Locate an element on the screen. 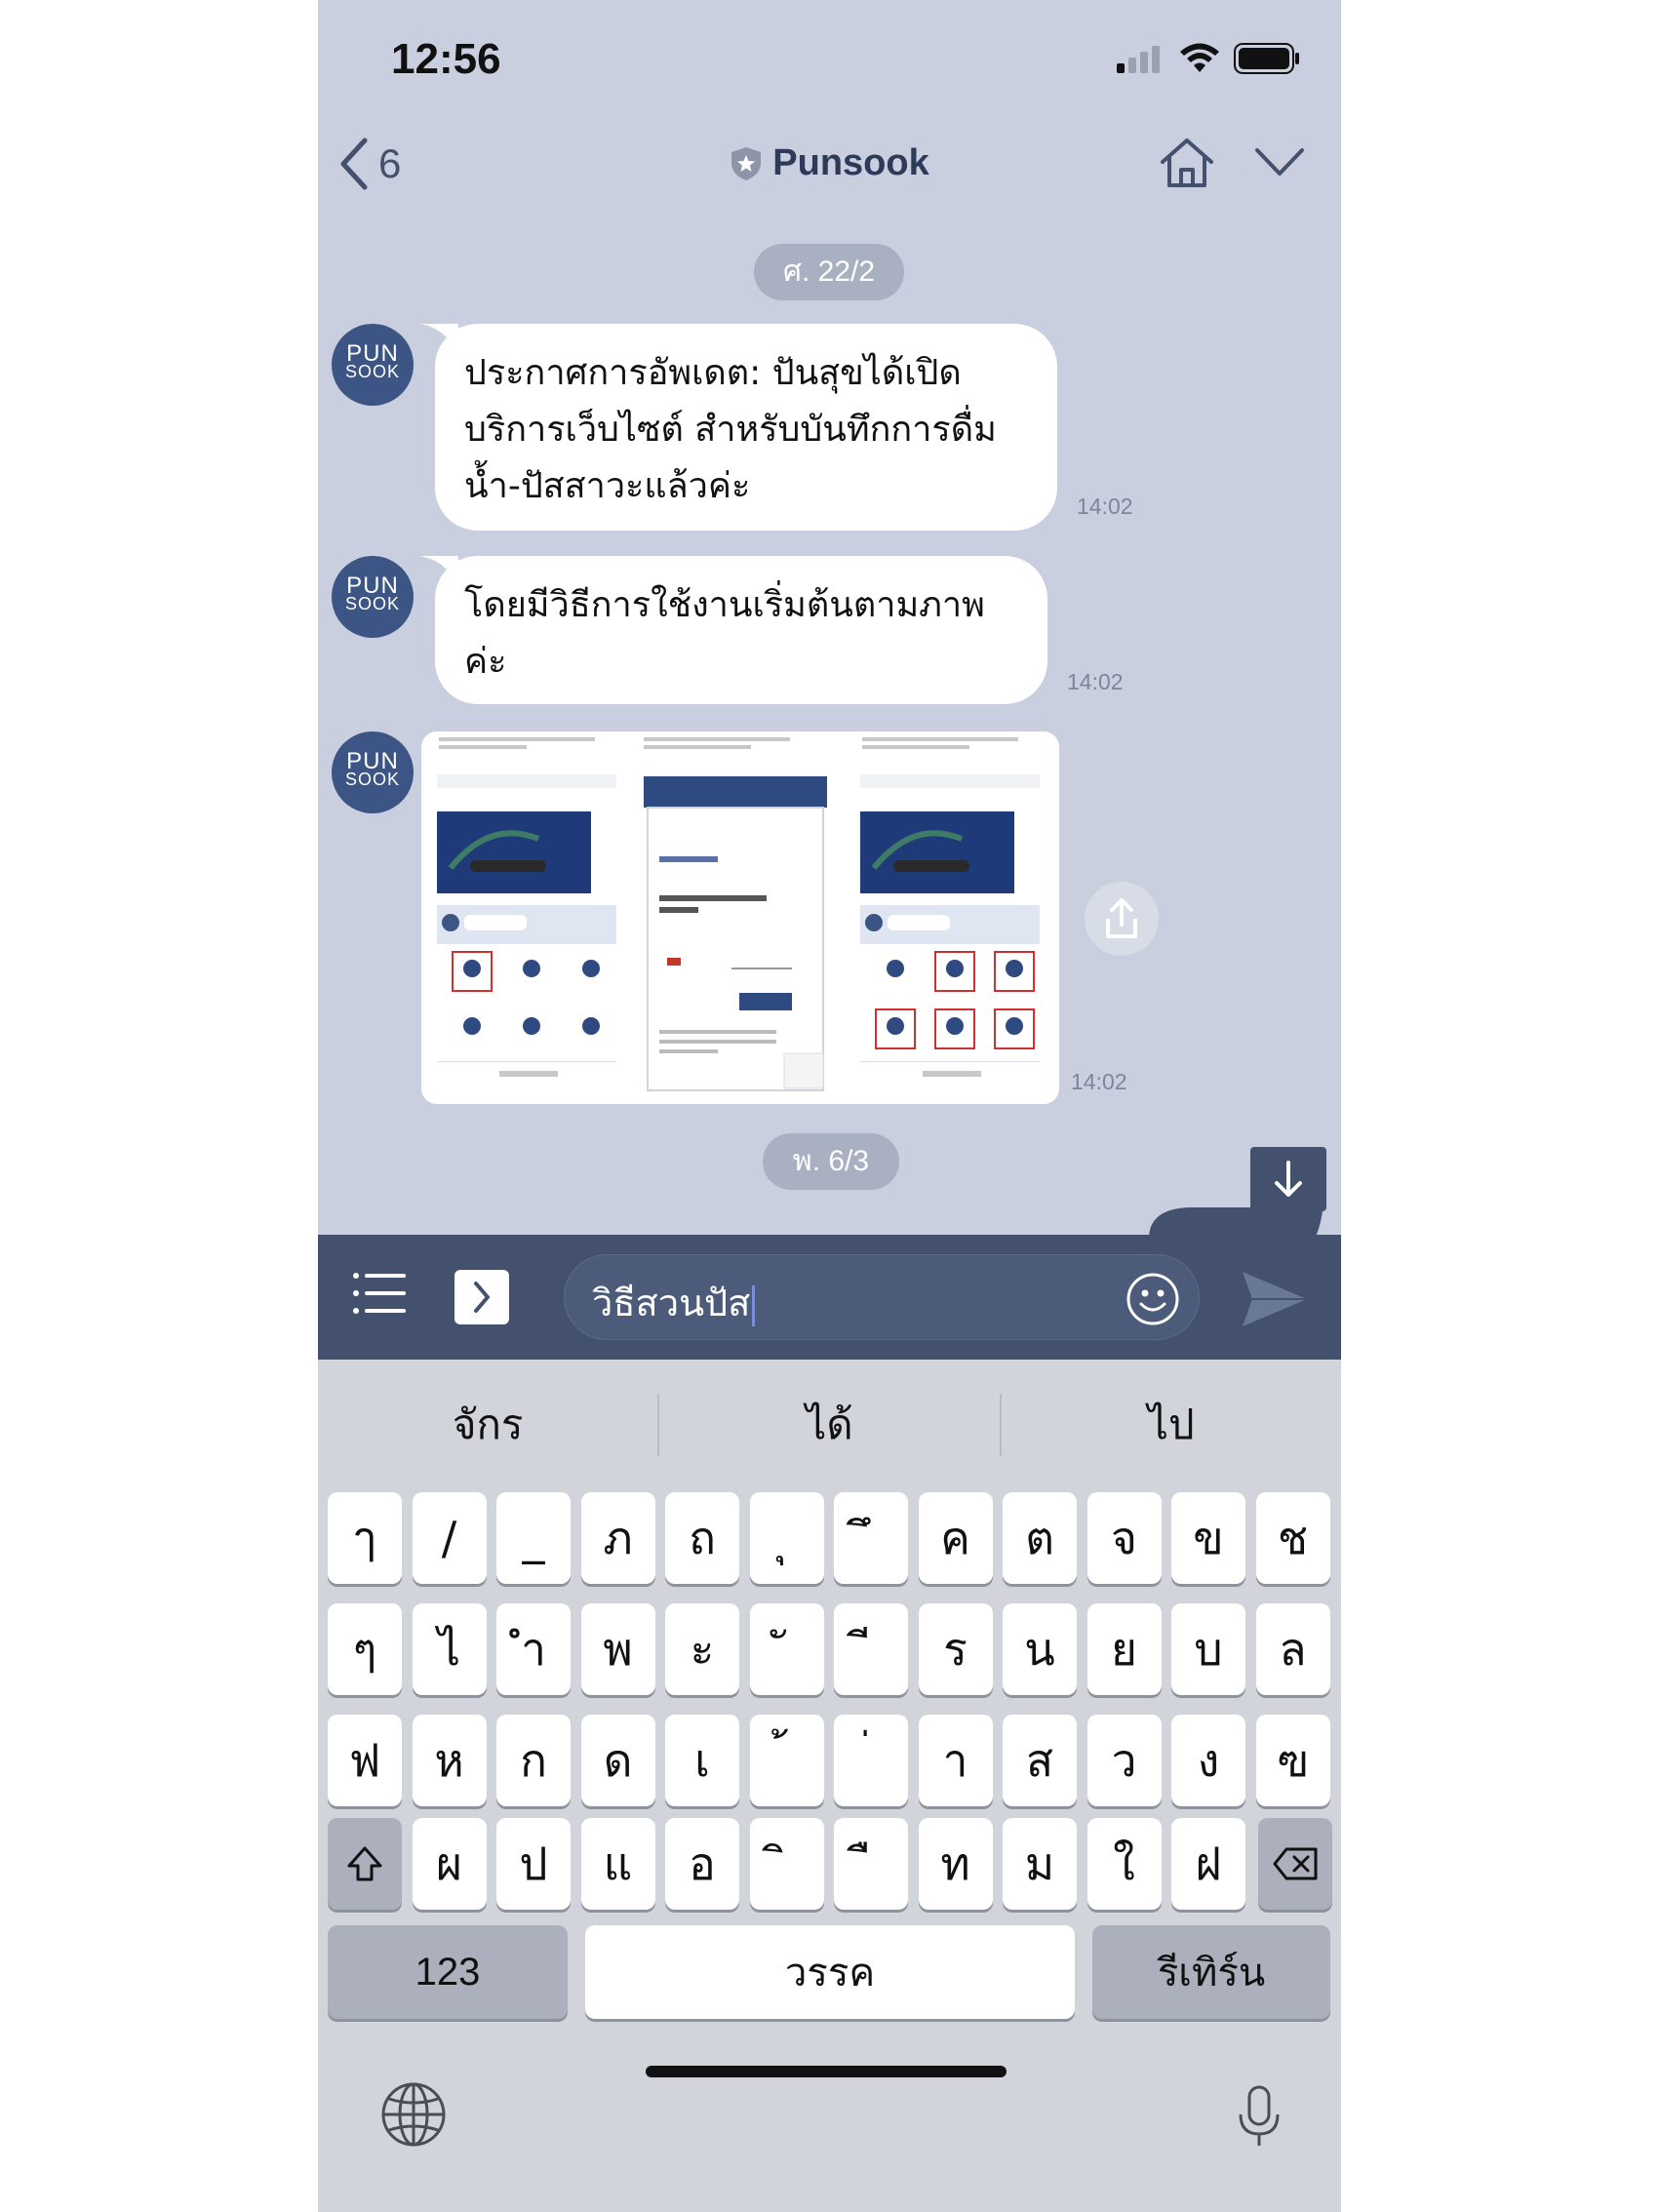 The width and height of the screenshot is (1659, 2212). keyboard-key: ผ is located at coordinates (449, 1864).